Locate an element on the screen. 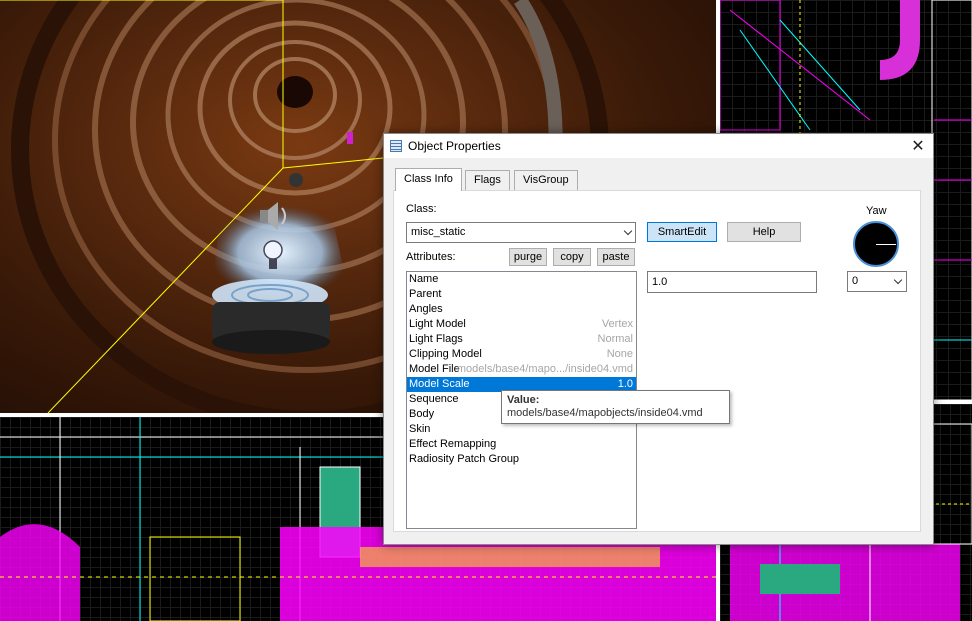 This screenshot has width=972, height=621. tooltip-text: models/base4/mapobjects/inside04.vmd is located at coordinates (605, 413).